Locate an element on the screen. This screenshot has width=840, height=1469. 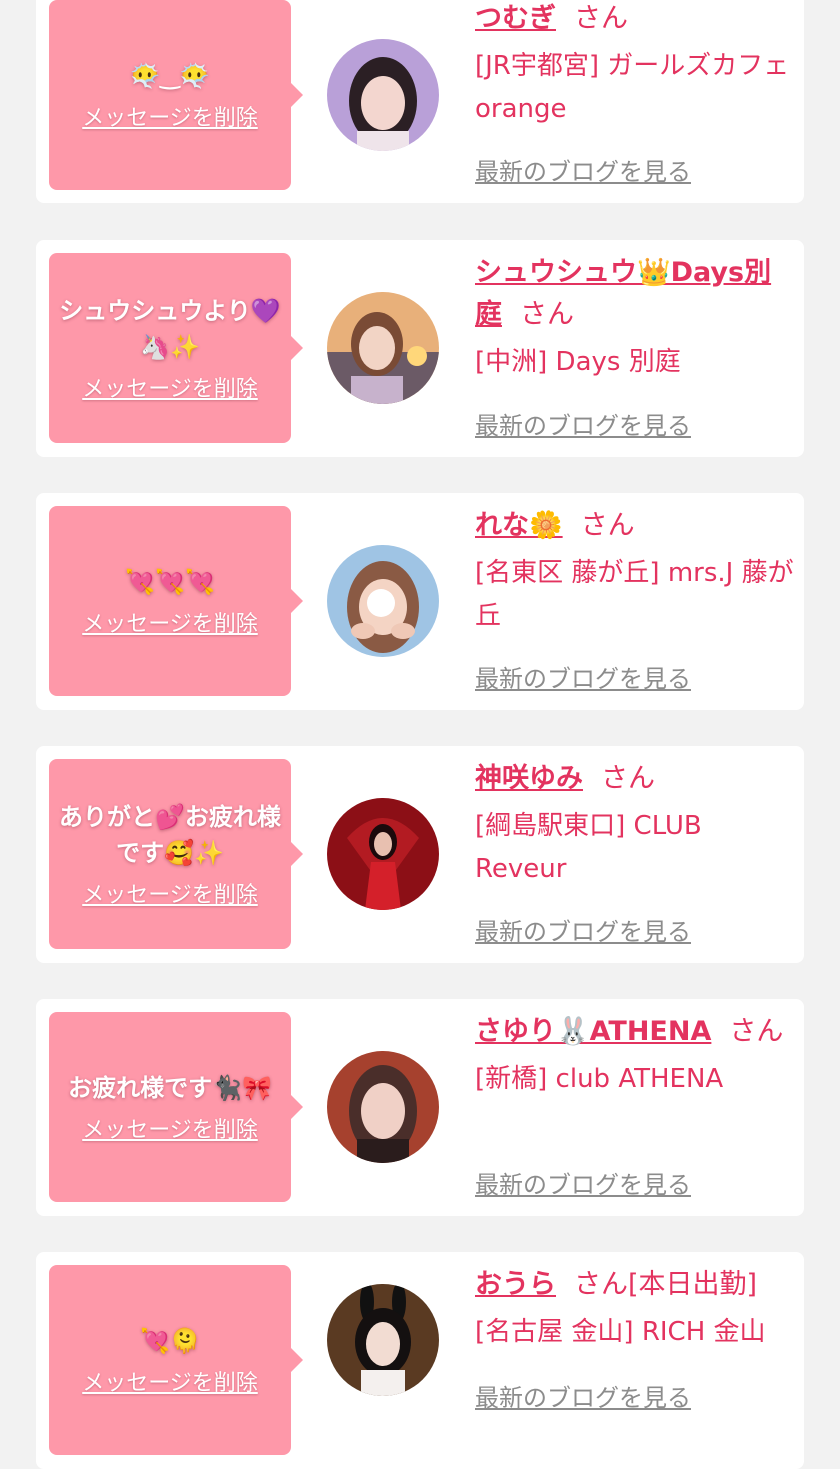
woman-portrait-red-icon is located at coordinates (383, 854).